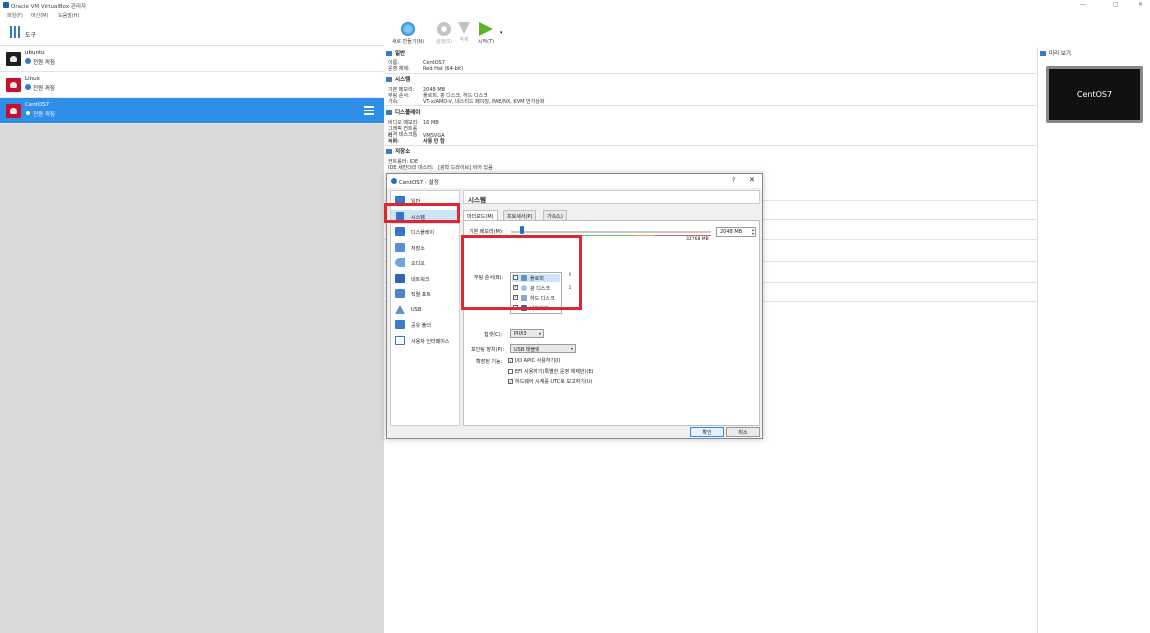 The height and width of the screenshot is (633, 1150). What do you see at coordinates (400, 247) in the screenshot?
I see `disk-icon` at bounding box center [400, 247].